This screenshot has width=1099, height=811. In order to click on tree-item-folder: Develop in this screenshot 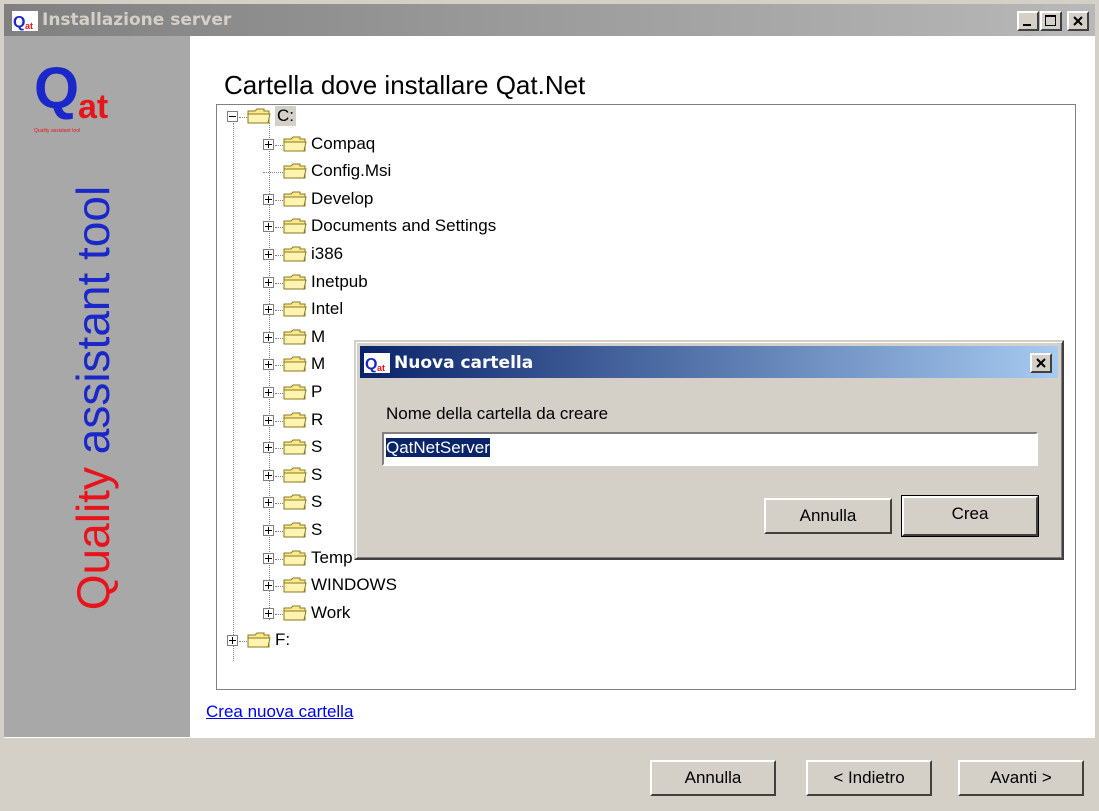, I will do `click(342, 199)`.